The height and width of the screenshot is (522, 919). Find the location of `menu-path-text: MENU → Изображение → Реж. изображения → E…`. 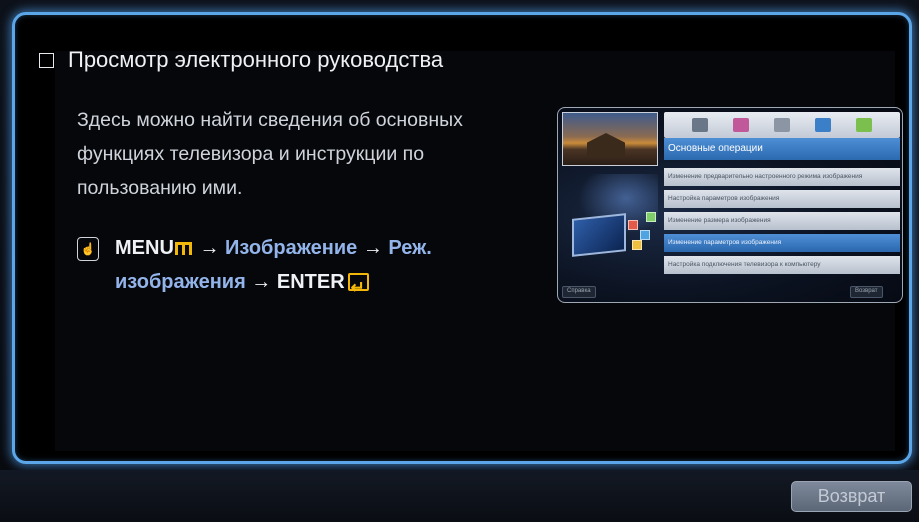

menu-path-text: MENU → Изображение → Реж. изображения → E… is located at coordinates (297, 268).